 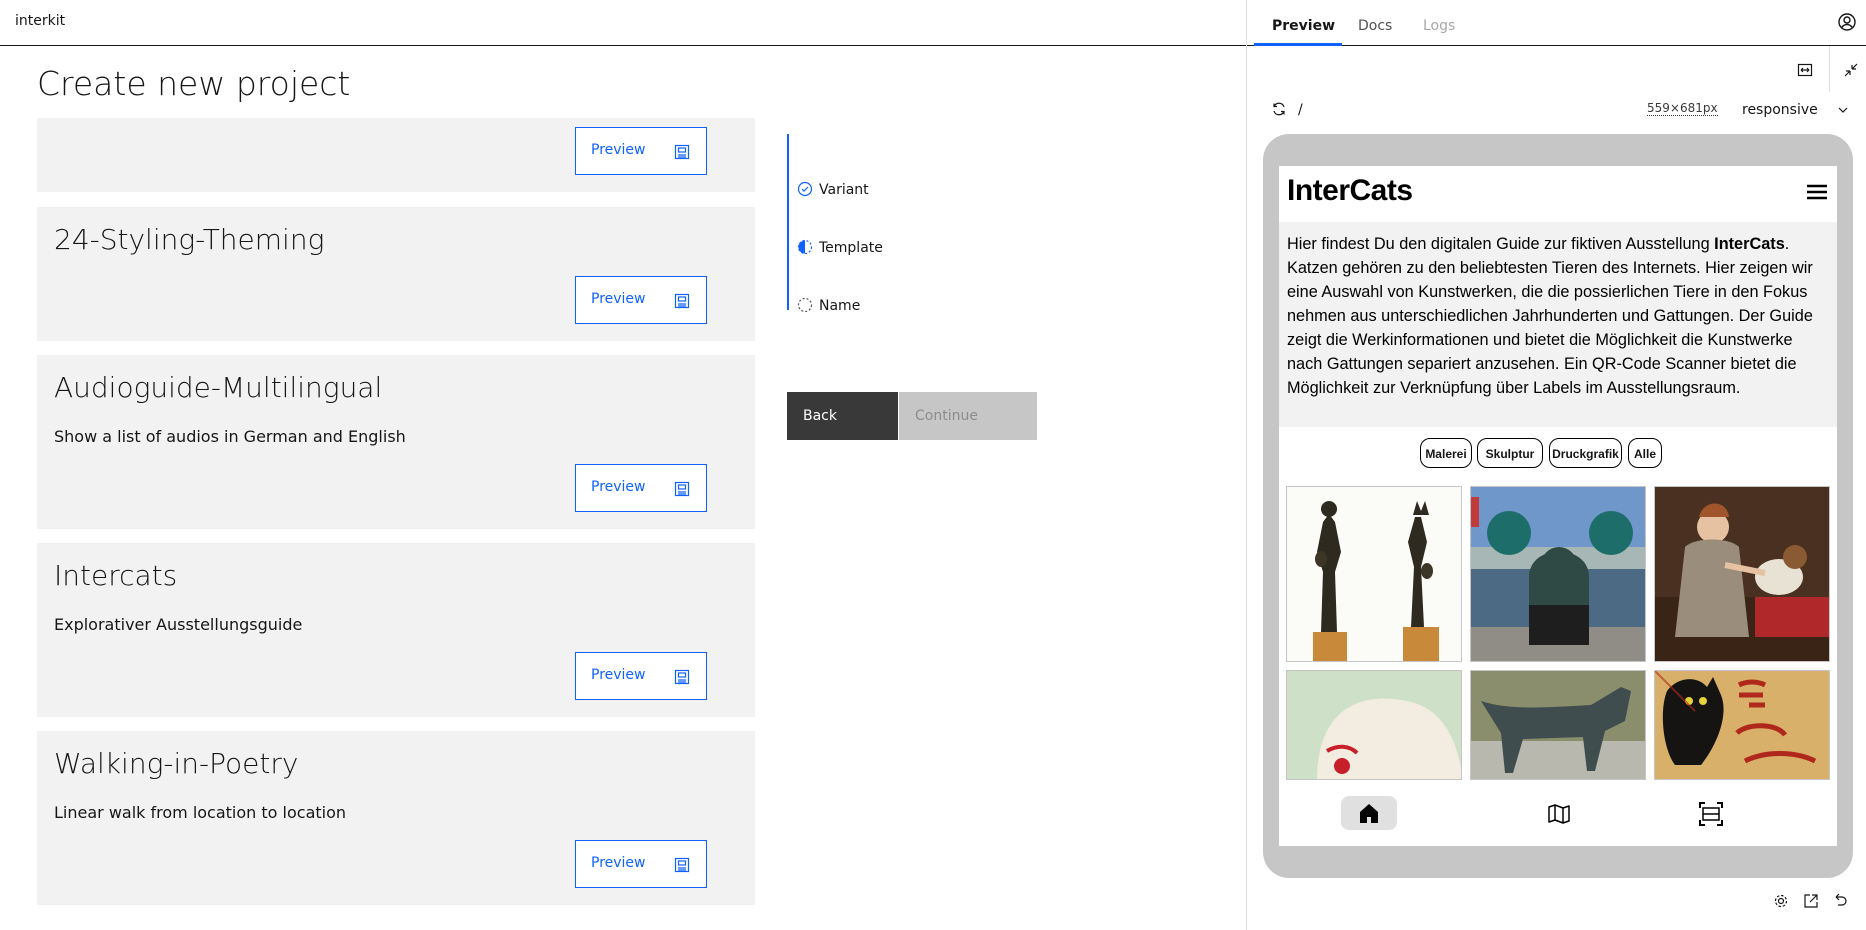 What do you see at coordinates (1375, 26) in the screenshot?
I see `tab-docs: Docs` at bounding box center [1375, 26].